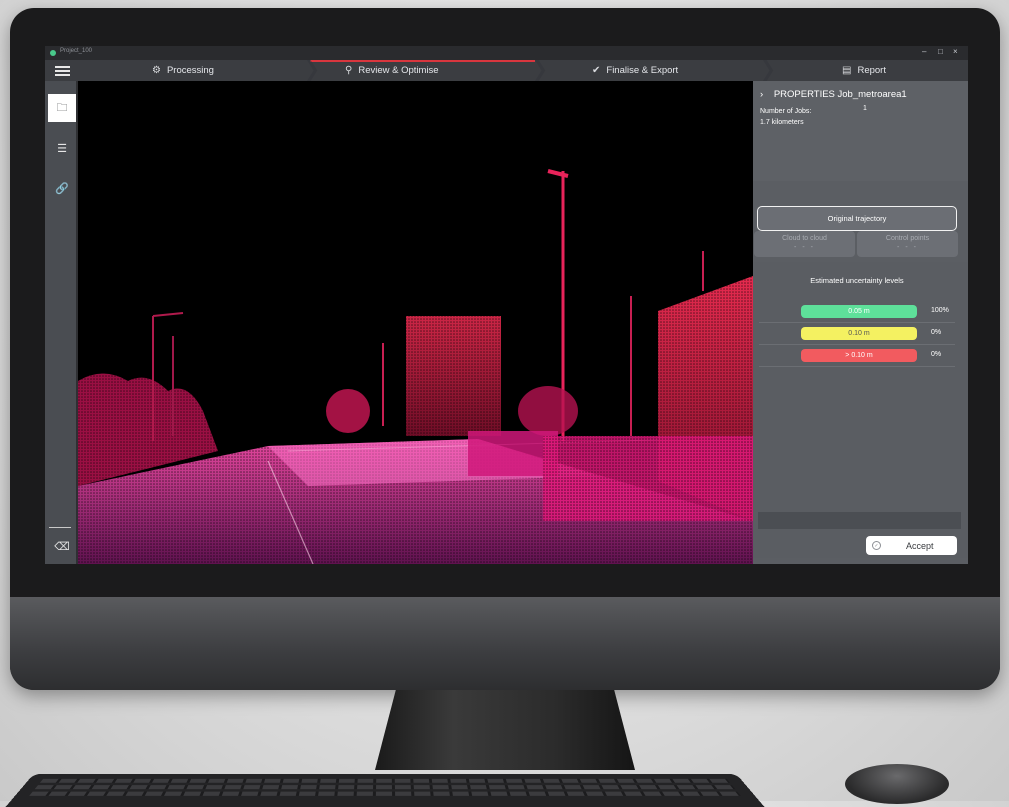 The image size is (1009, 807). Describe the element at coordinates (804, 238) in the screenshot. I see `button-label: Cloud to cloud` at that location.